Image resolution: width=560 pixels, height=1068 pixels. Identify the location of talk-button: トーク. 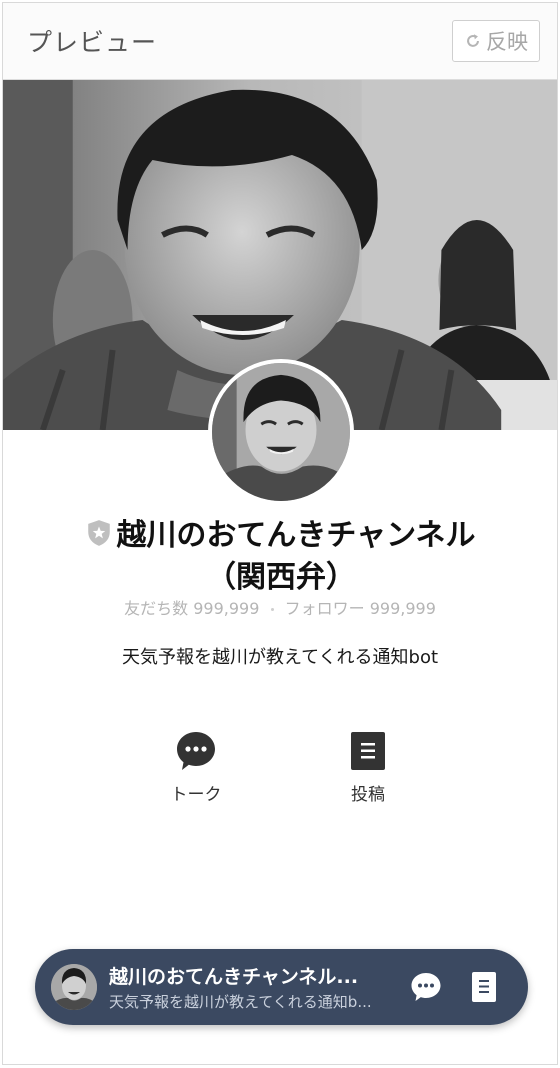
(196, 767).